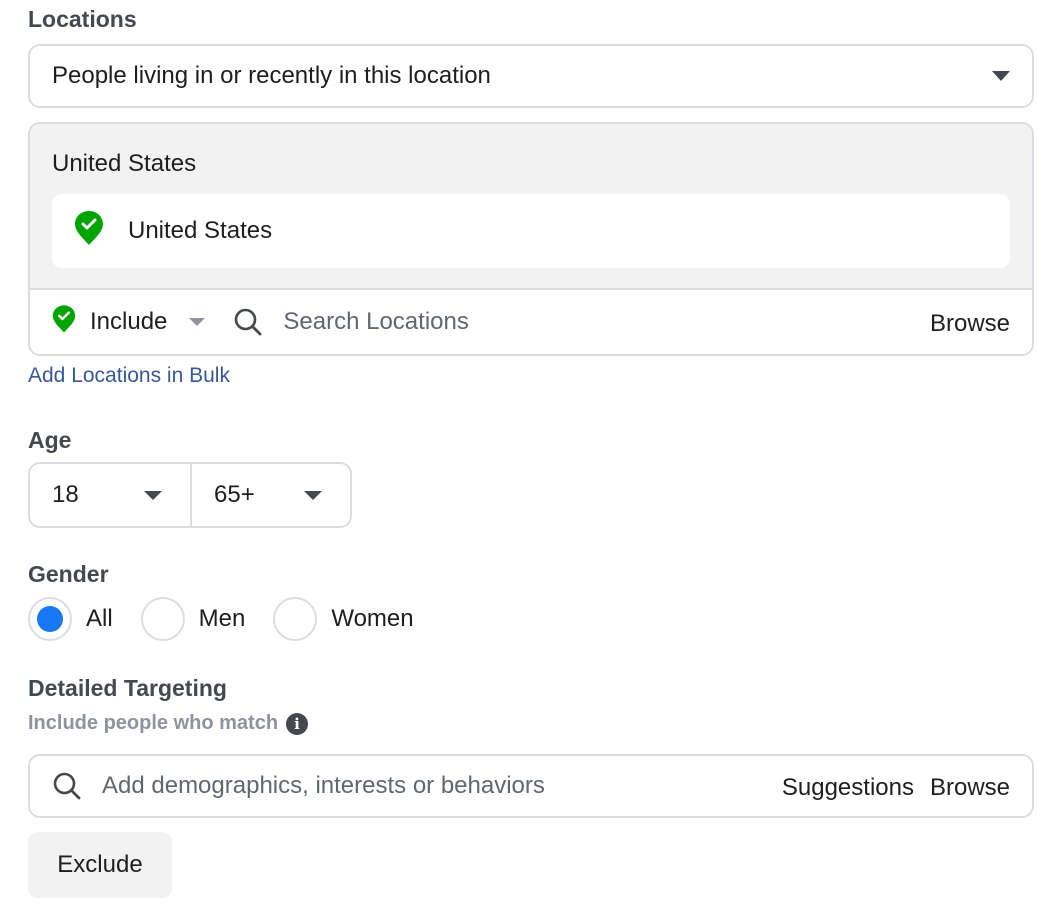  What do you see at coordinates (153, 723) in the screenshot?
I see `include-people-label: Include people who match` at bounding box center [153, 723].